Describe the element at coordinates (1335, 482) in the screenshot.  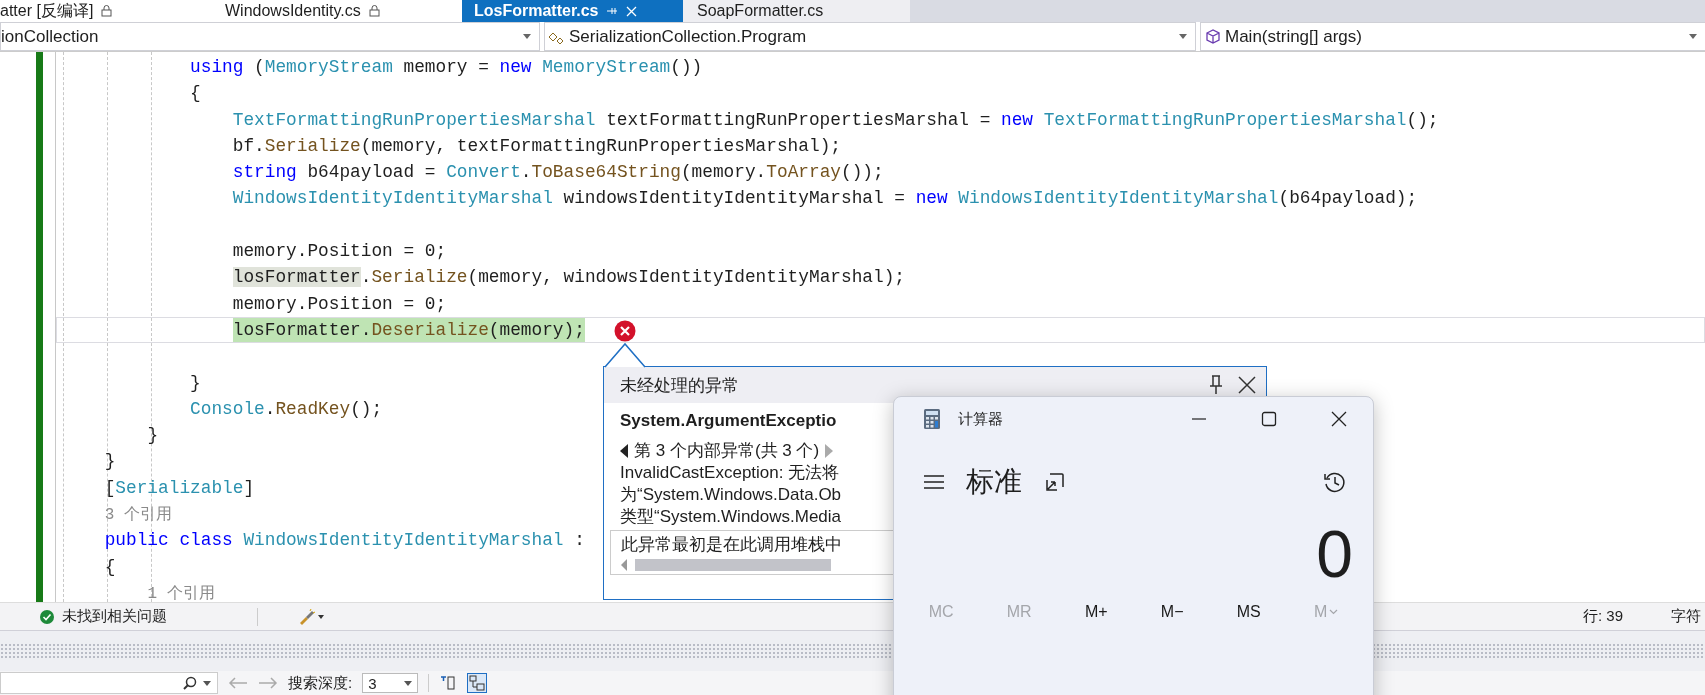
I see `history-icon` at that location.